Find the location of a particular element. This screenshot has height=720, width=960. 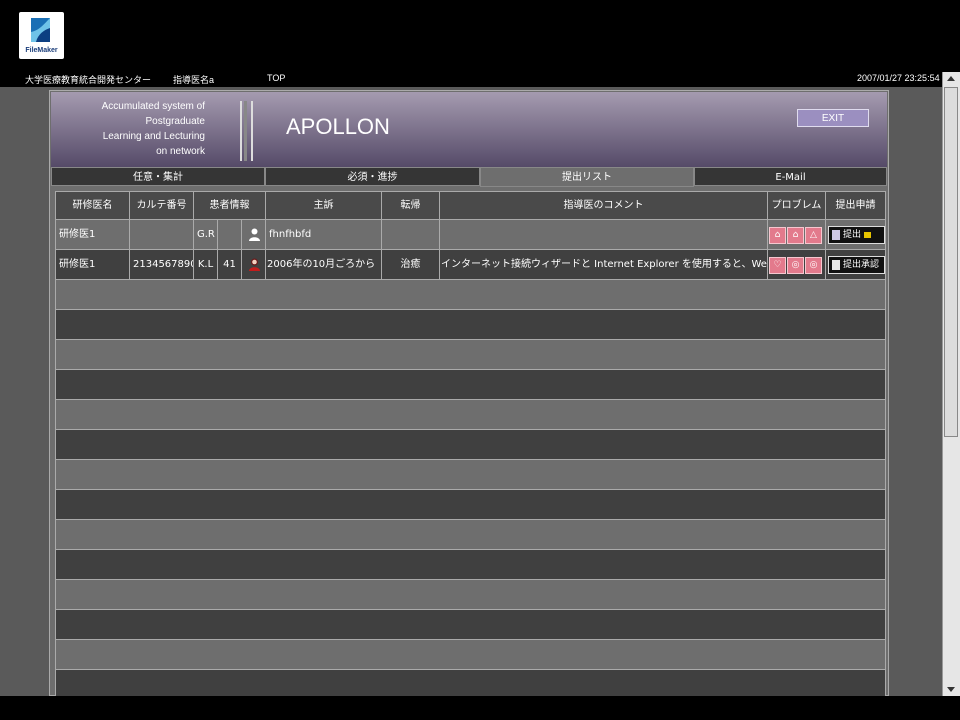

male-person-icon is located at coordinates (254, 234).